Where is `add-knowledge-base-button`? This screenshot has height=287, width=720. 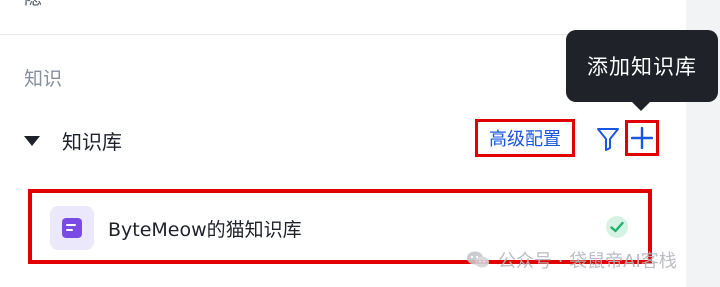 add-knowledge-base-button is located at coordinates (642, 138).